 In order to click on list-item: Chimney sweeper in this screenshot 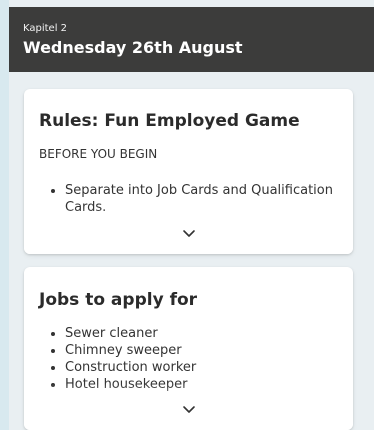, I will do `click(130, 350)`.